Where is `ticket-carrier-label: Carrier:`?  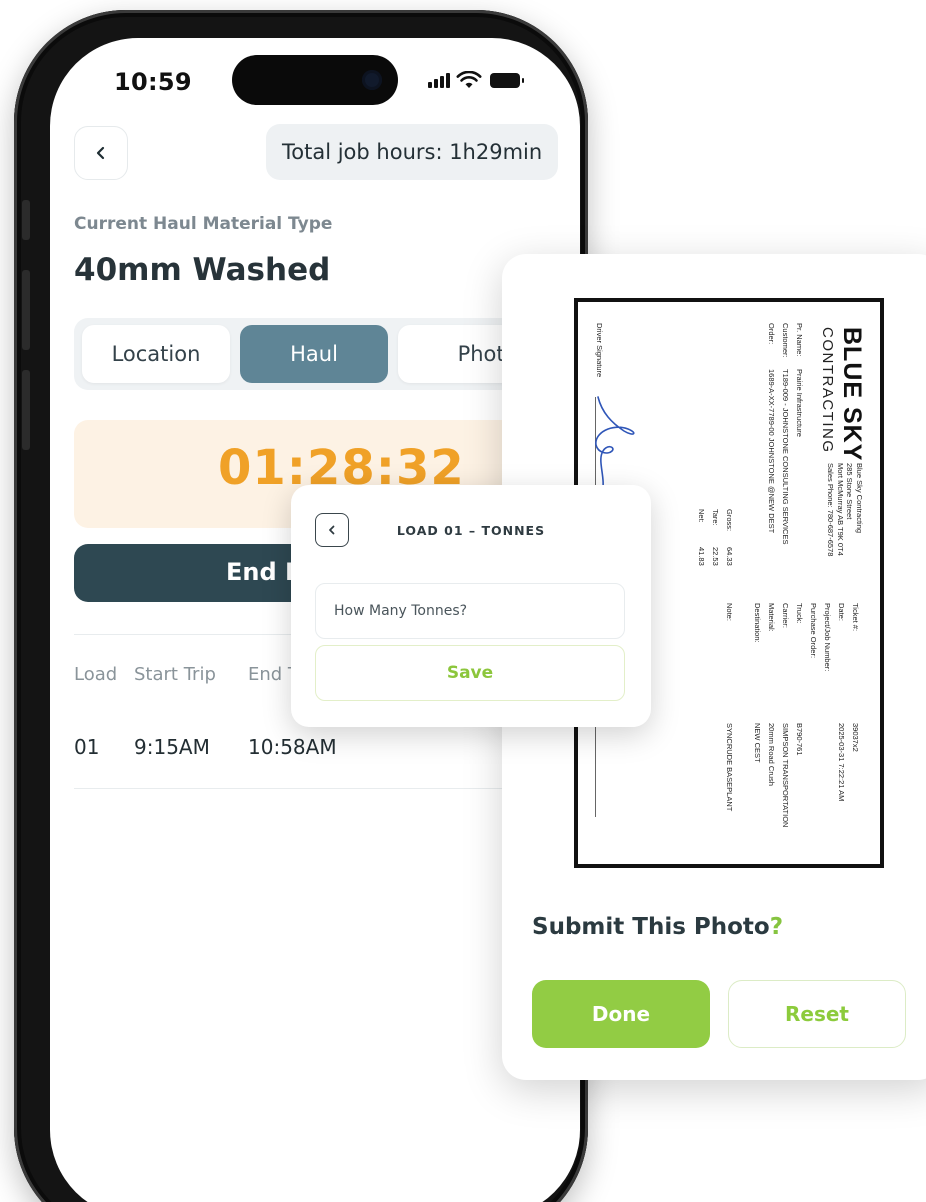 ticket-carrier-label: Carrier: is located at coordinates (785, 616).